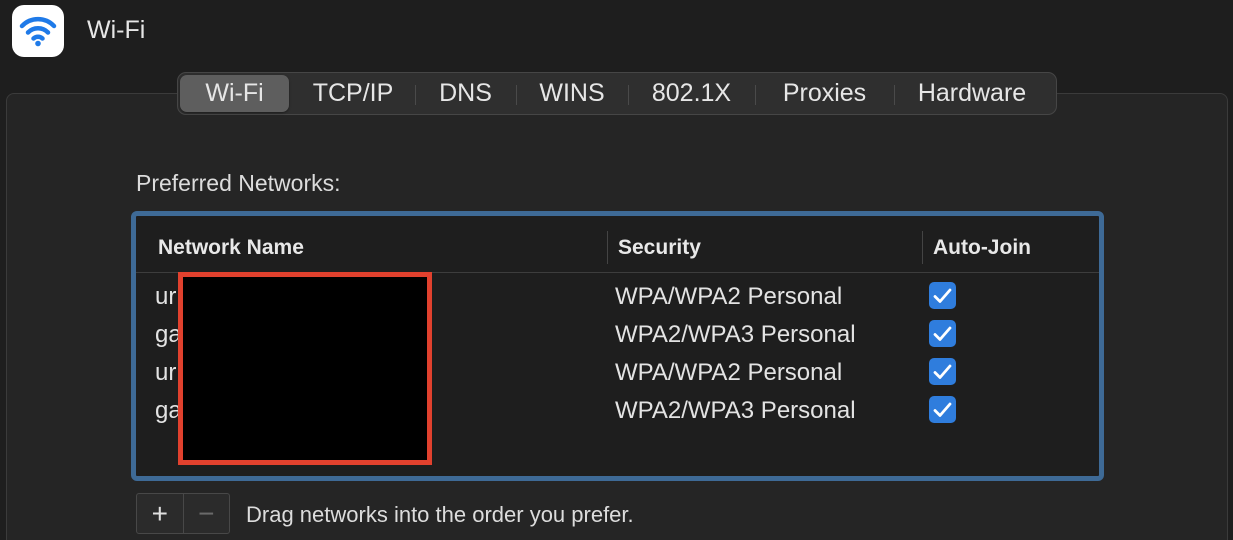 The width and height of the screenshot is (1233, 540). What do you see at coordinates (982, 248) in the screenshot?
I see `column-header-auto-join: Auto-Join` at bounding box center [982, 248].